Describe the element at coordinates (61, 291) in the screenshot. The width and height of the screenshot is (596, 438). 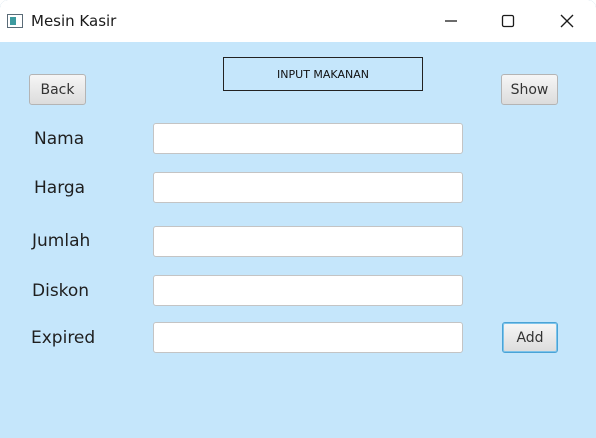
I see `diskon-label: Diskon` at that location.